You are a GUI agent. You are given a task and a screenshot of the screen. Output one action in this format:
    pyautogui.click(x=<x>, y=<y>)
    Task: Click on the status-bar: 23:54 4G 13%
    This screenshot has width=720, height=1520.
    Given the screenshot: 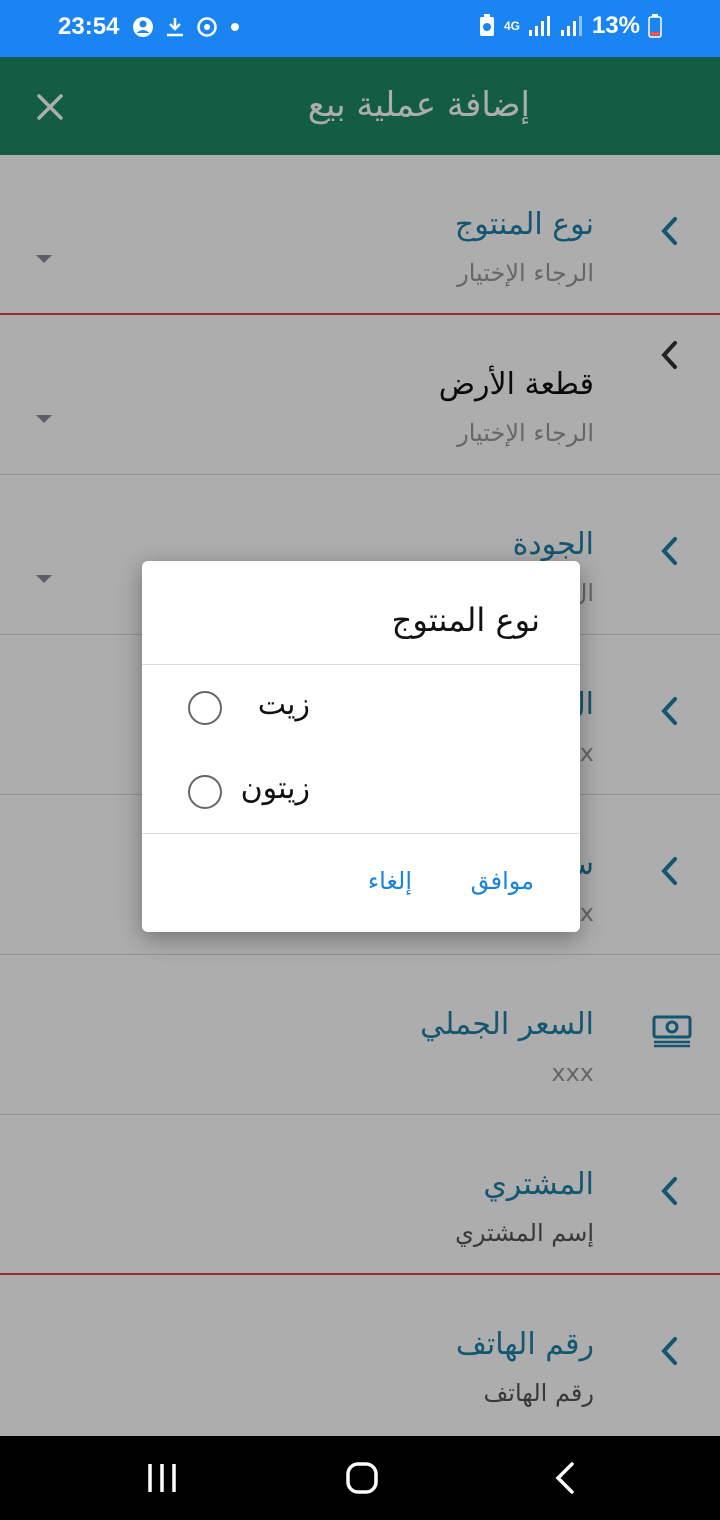 What is the action you would take?
    pyautogui.click(x=360, y=28)
    